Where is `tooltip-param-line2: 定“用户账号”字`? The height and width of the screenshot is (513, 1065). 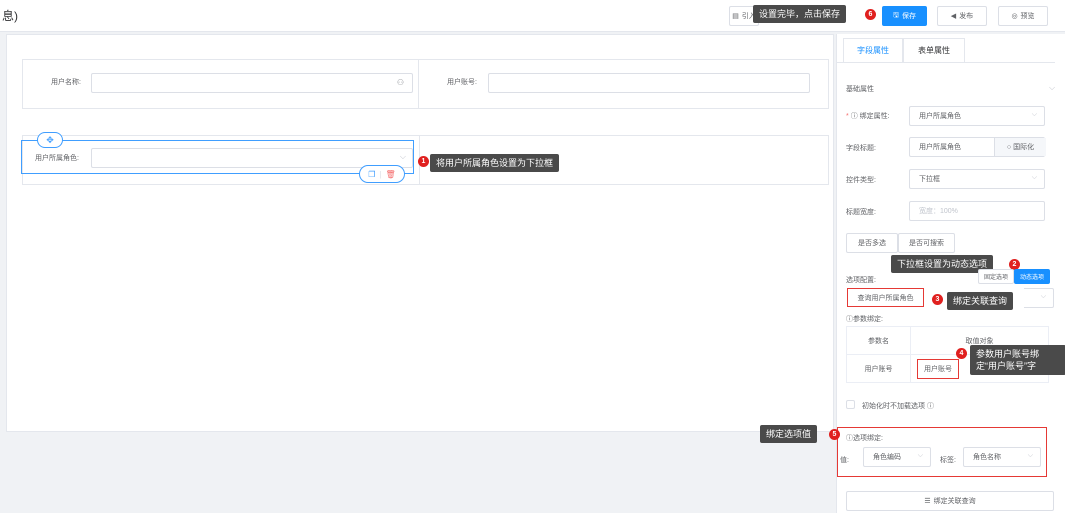 tooltip-param-line2: 定“用户账号”字 is located at coordinates (1006, 366).